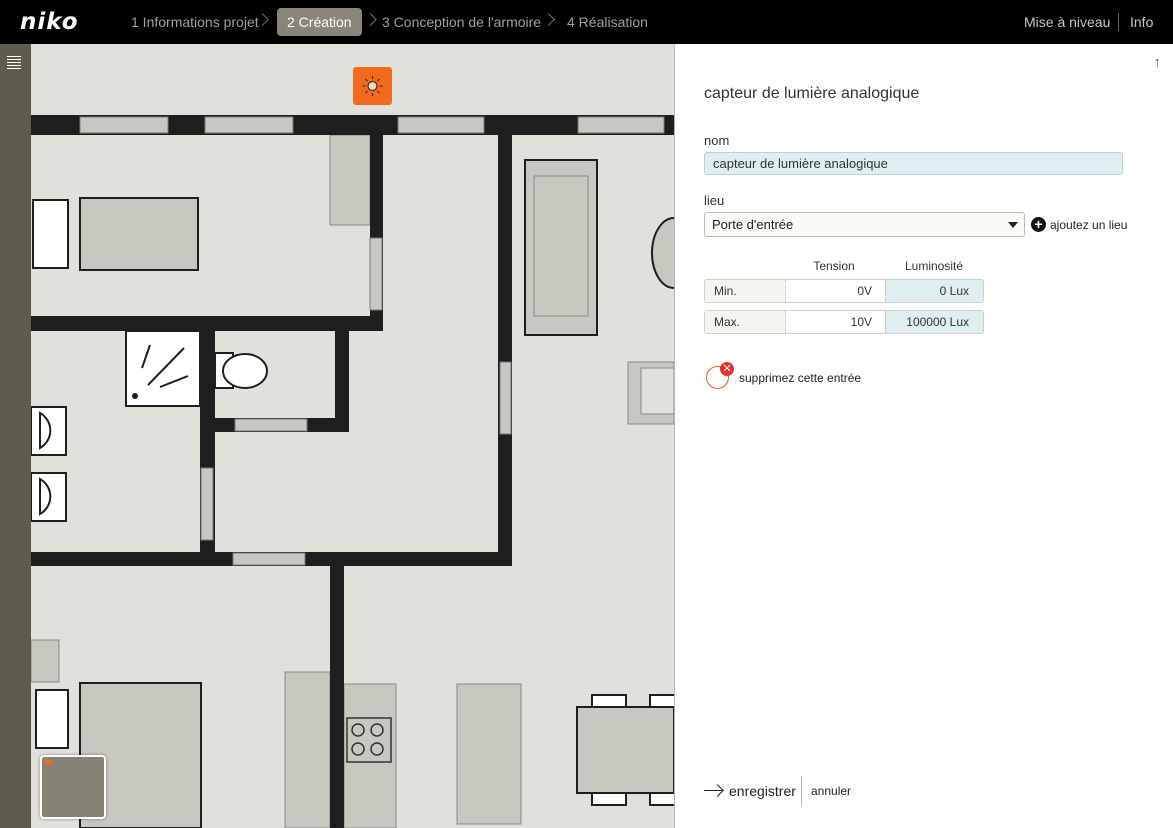 Image resolution: width=1173 pixels, height=828 pixels. Describe the element at coordinates (1141, 22) in the screenshot. I see `info-link: Info` at that location.